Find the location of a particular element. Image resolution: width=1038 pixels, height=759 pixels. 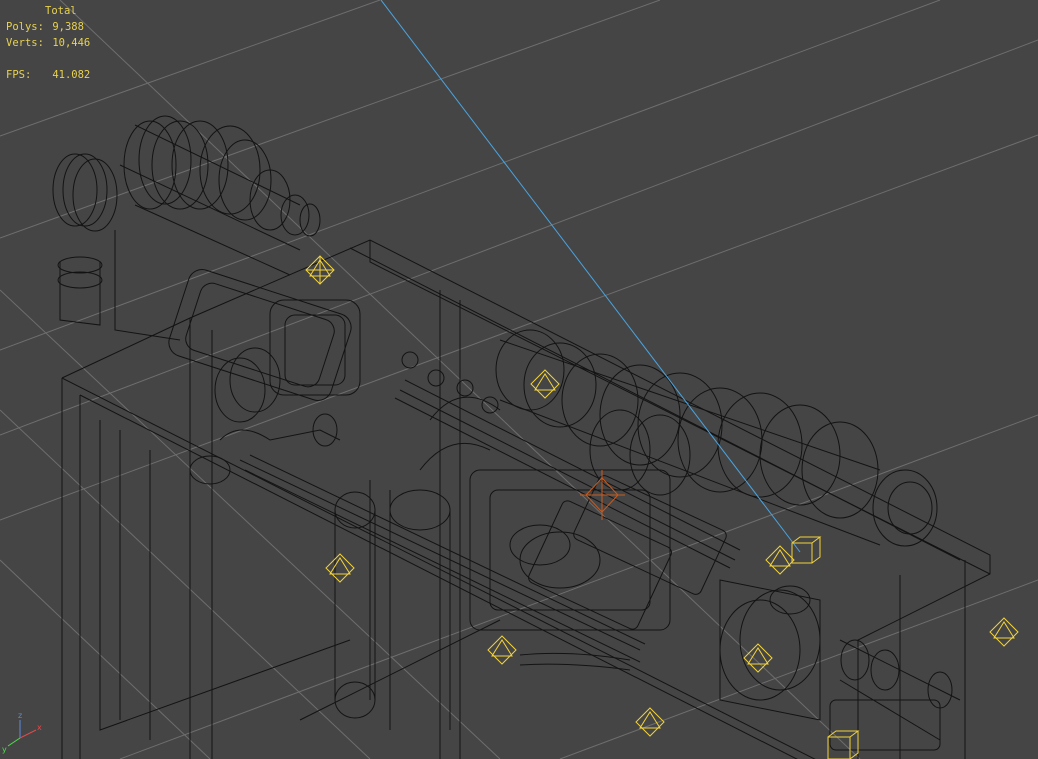

x-axis-label: x is located at coordinates (39, 727).